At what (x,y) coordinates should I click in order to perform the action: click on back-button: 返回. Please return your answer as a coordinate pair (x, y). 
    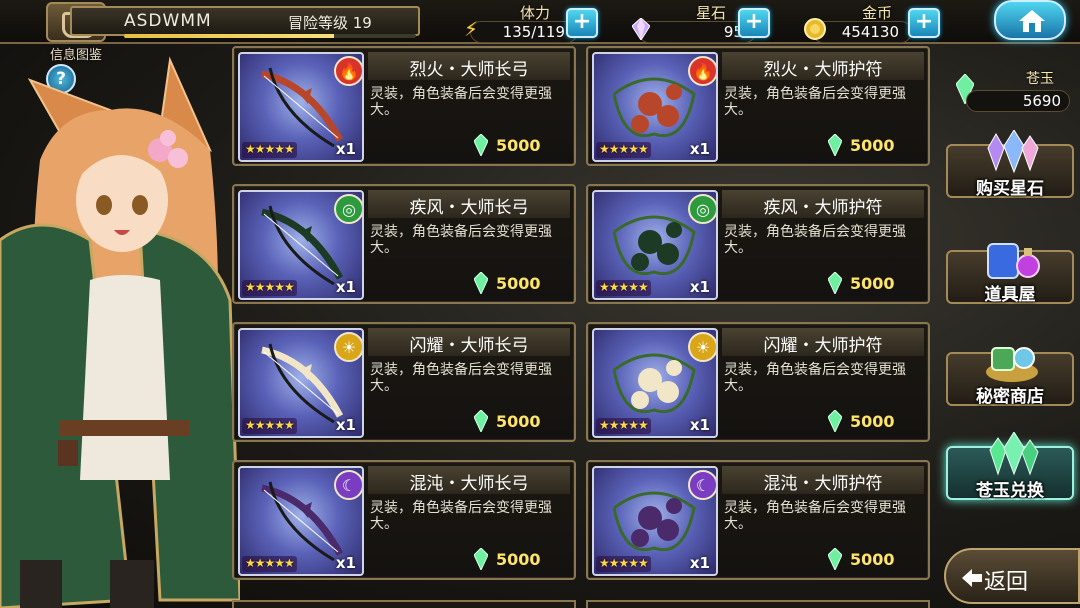
    Looking at the image, I should click on (1012, 576).